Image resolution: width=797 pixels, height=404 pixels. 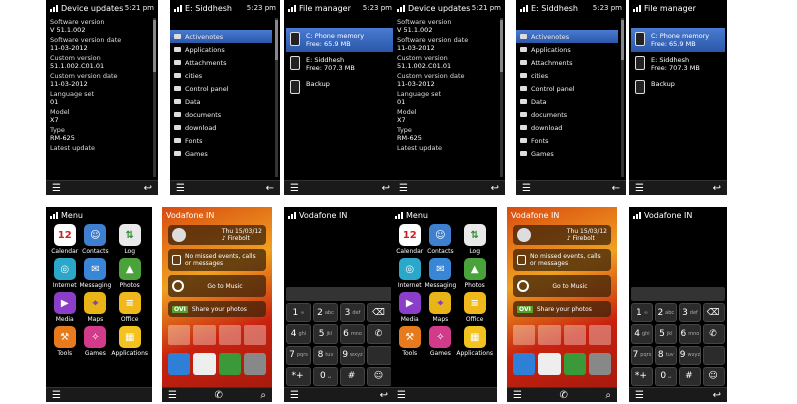 What do you see at coordinates (379, 313) in the screenshot?
I see `dial-key: ⌫` at bounding box center [379, 313].